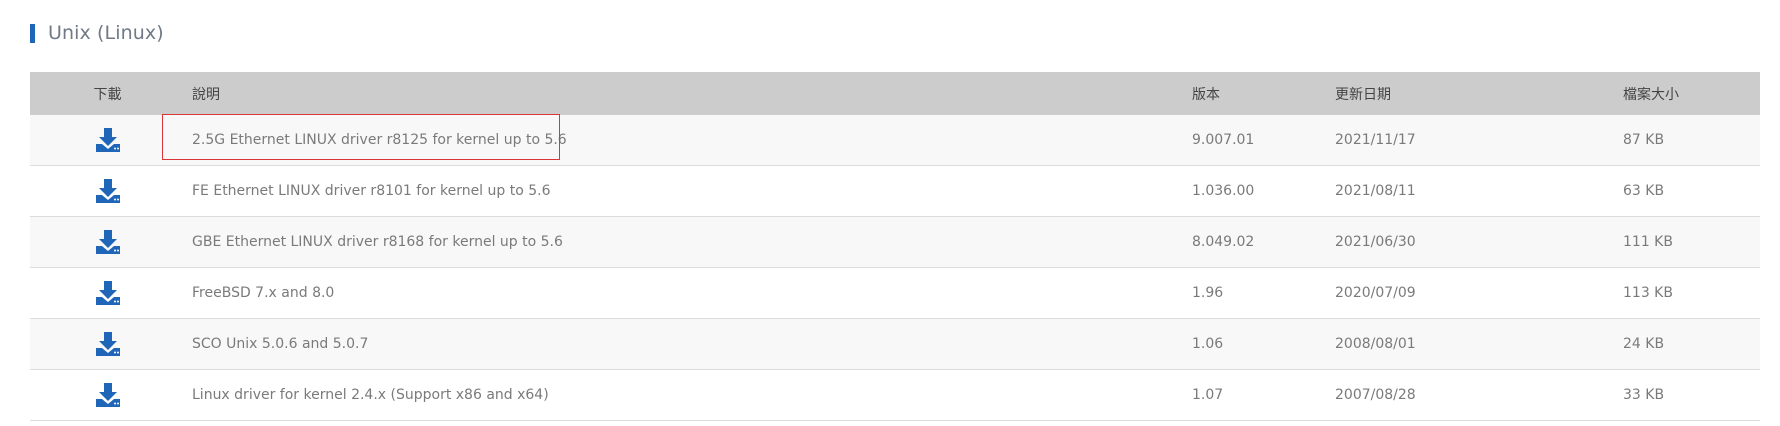 Image resolution: width=1780 pixels, height=426 pixels. Describe the element at coordinates (106, 33) in the screenshot. I see `section-title-text: Unix (Linux)` at that location.